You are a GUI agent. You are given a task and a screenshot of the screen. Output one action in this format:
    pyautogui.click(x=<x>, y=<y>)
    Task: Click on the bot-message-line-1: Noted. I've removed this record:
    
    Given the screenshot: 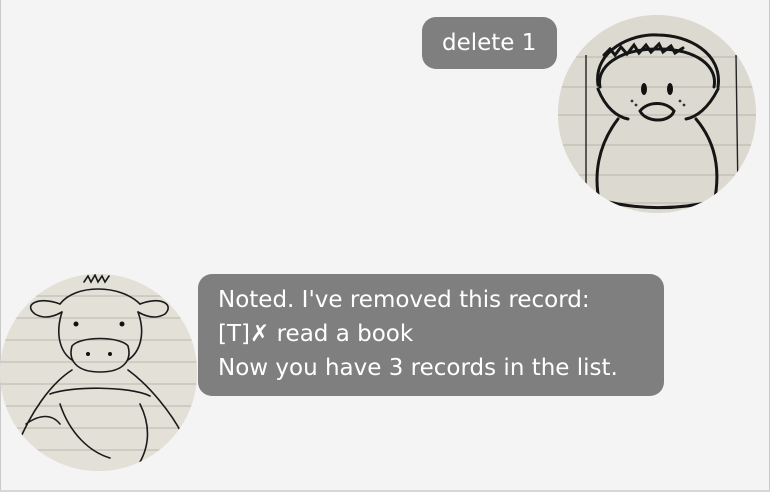 What is the action you would take?
    pyautogui.click(x=404, y=300)
    